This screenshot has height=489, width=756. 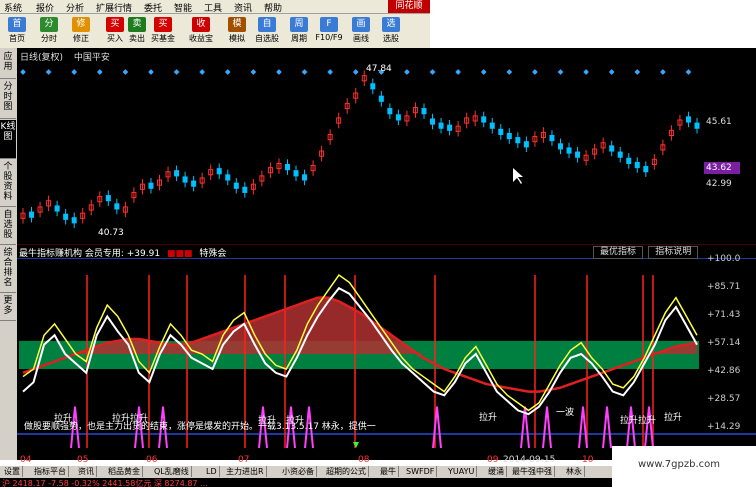 I want to click on bottom-tab: 最牛强中强, so click(x=532, y=471).